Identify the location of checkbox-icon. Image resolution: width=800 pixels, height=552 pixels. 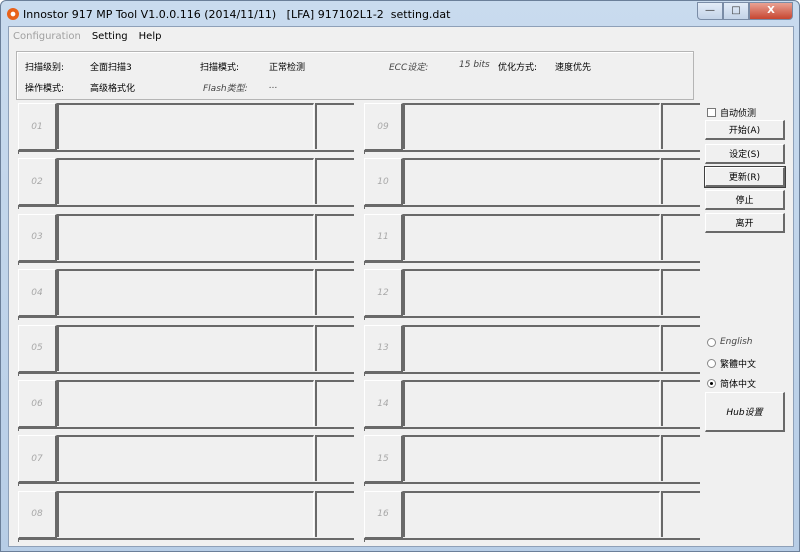
(711, 112).